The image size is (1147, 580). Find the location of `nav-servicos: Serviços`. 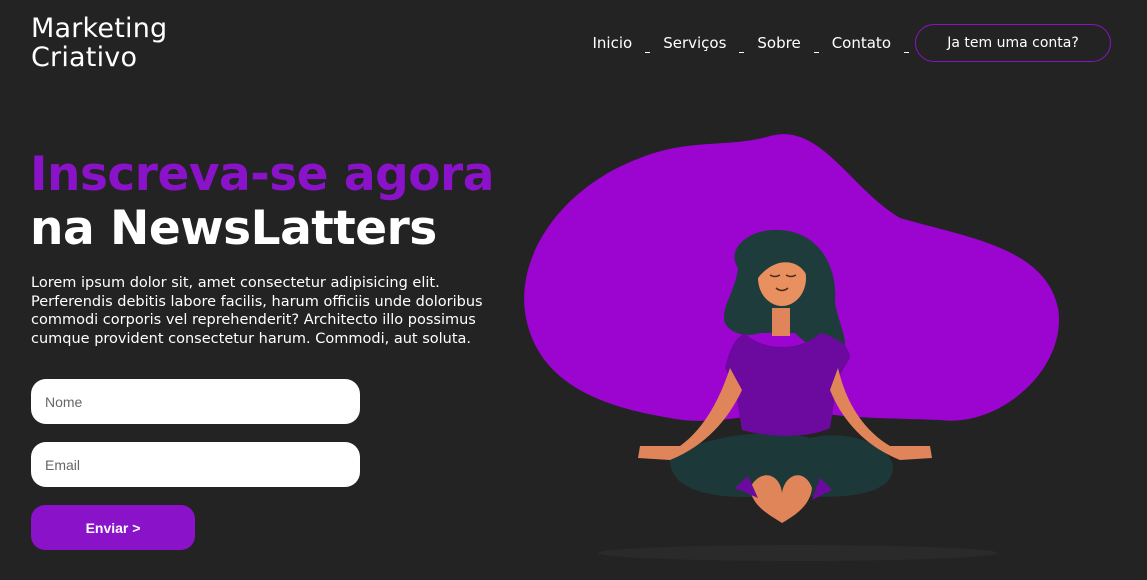

nav-servicos: Serviços is located at coordinates (694, 43).